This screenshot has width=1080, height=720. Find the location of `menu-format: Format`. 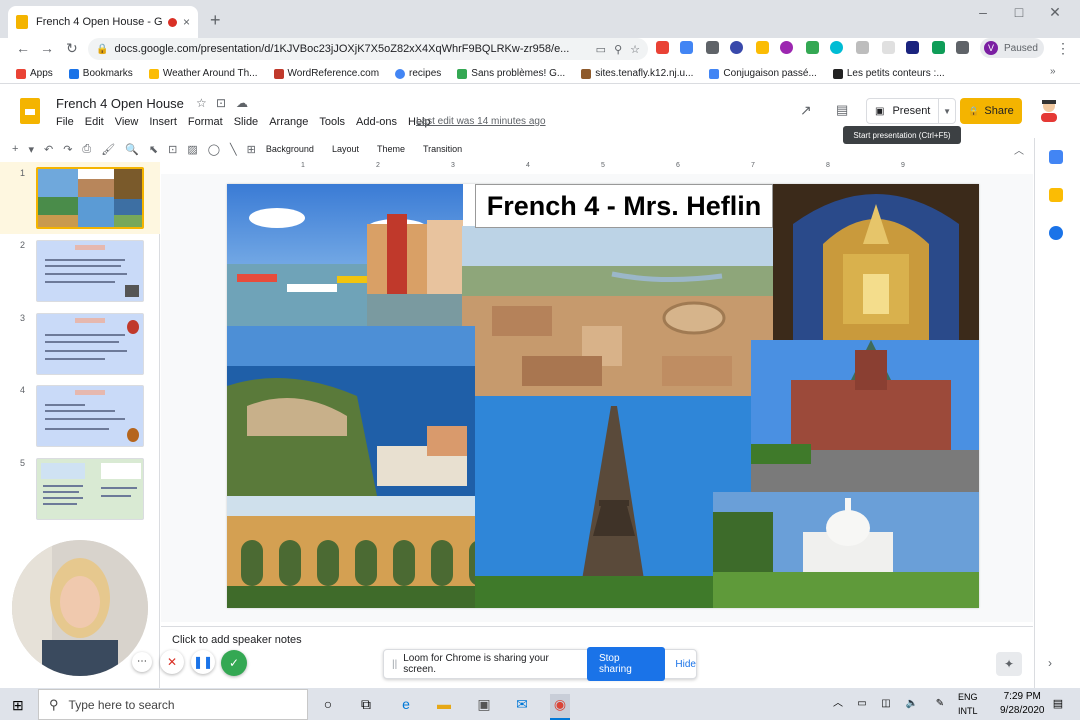

menu-format: Format is located at coordinates (205, 122).